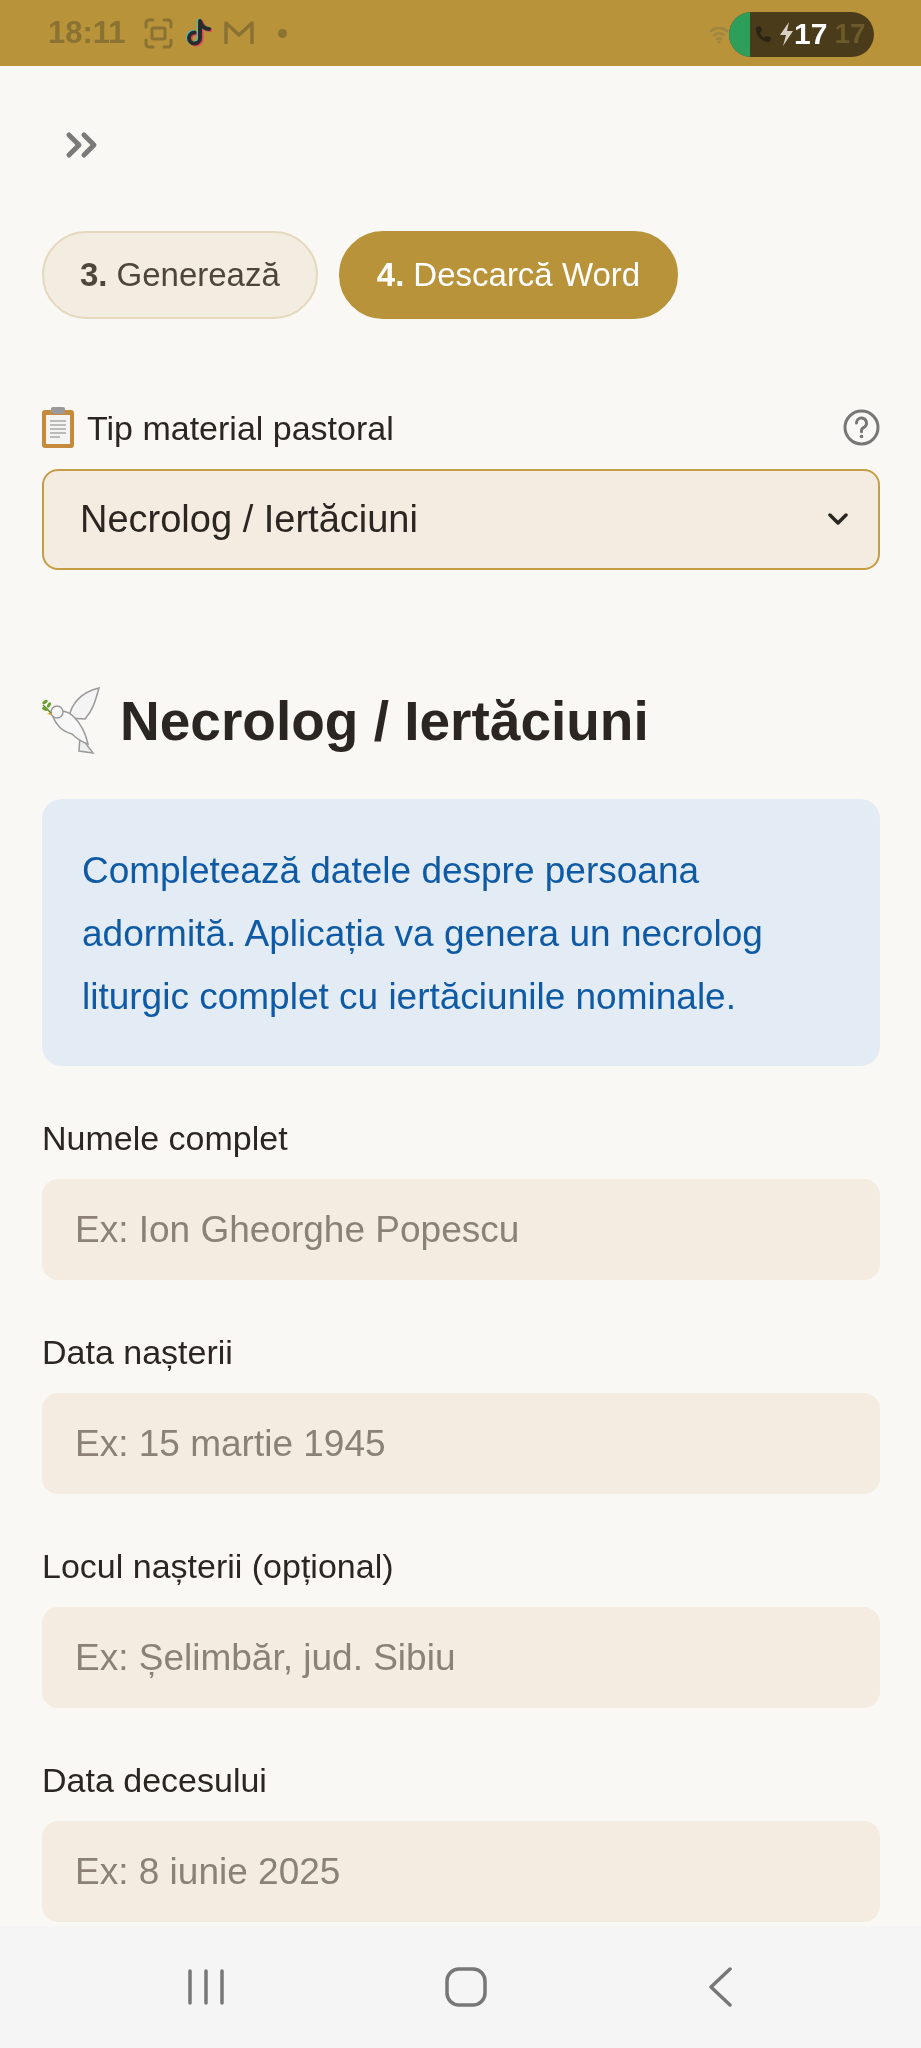 Image resolution: width=921 pixels, height=2048 pixels. I want to click on material-type-select: Necrolog / Iertăciuni, so click(461, 519).